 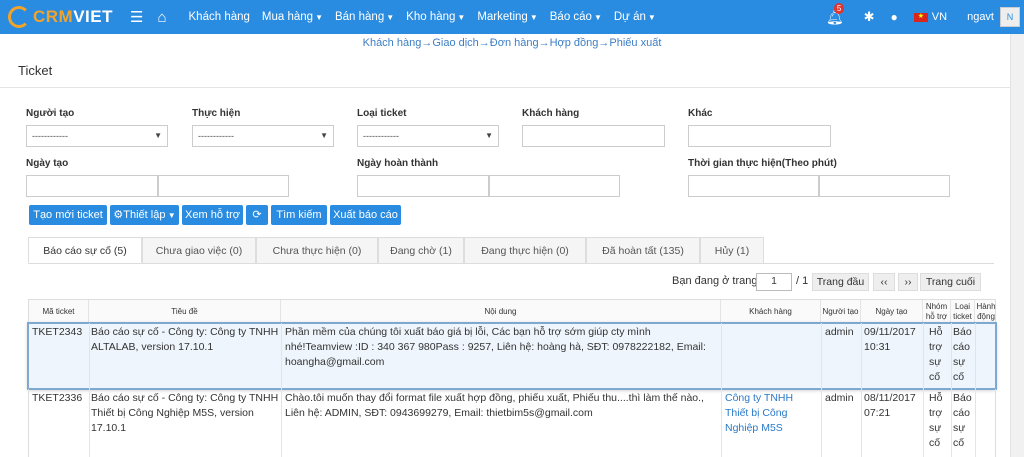 I want to click on cell-ma-ticket: TKET2343, so click(x=60, y=332).